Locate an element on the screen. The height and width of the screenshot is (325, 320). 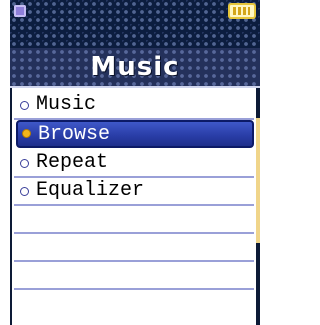
page-title: Music is located at coordinates (135, 67).